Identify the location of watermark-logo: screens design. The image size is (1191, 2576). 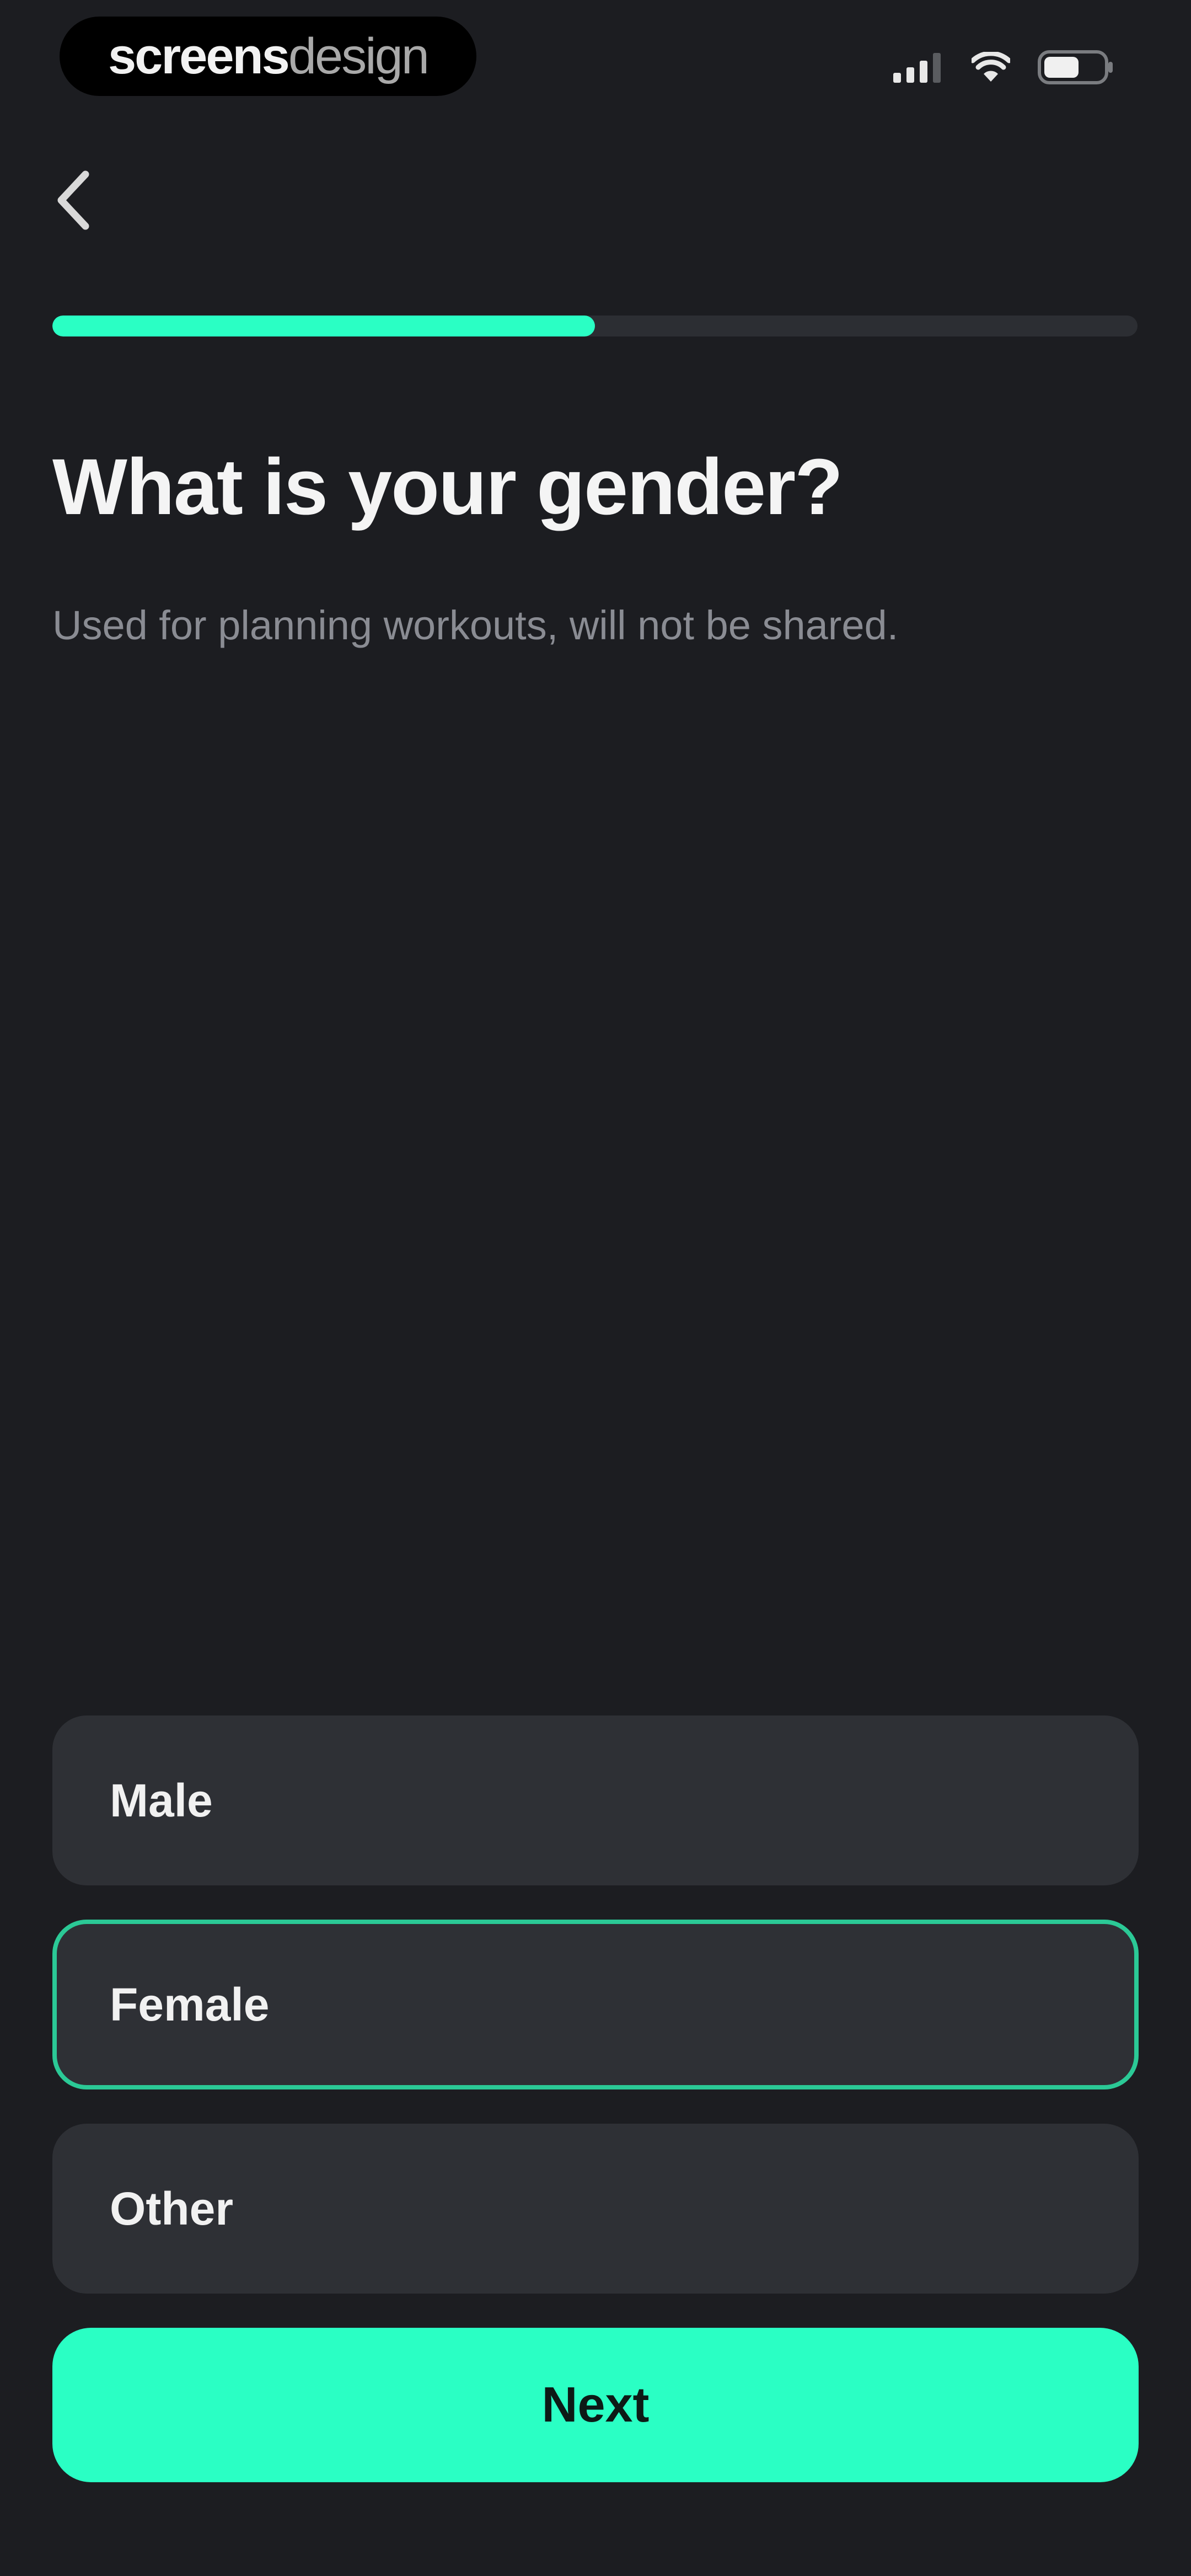
(268, 56).